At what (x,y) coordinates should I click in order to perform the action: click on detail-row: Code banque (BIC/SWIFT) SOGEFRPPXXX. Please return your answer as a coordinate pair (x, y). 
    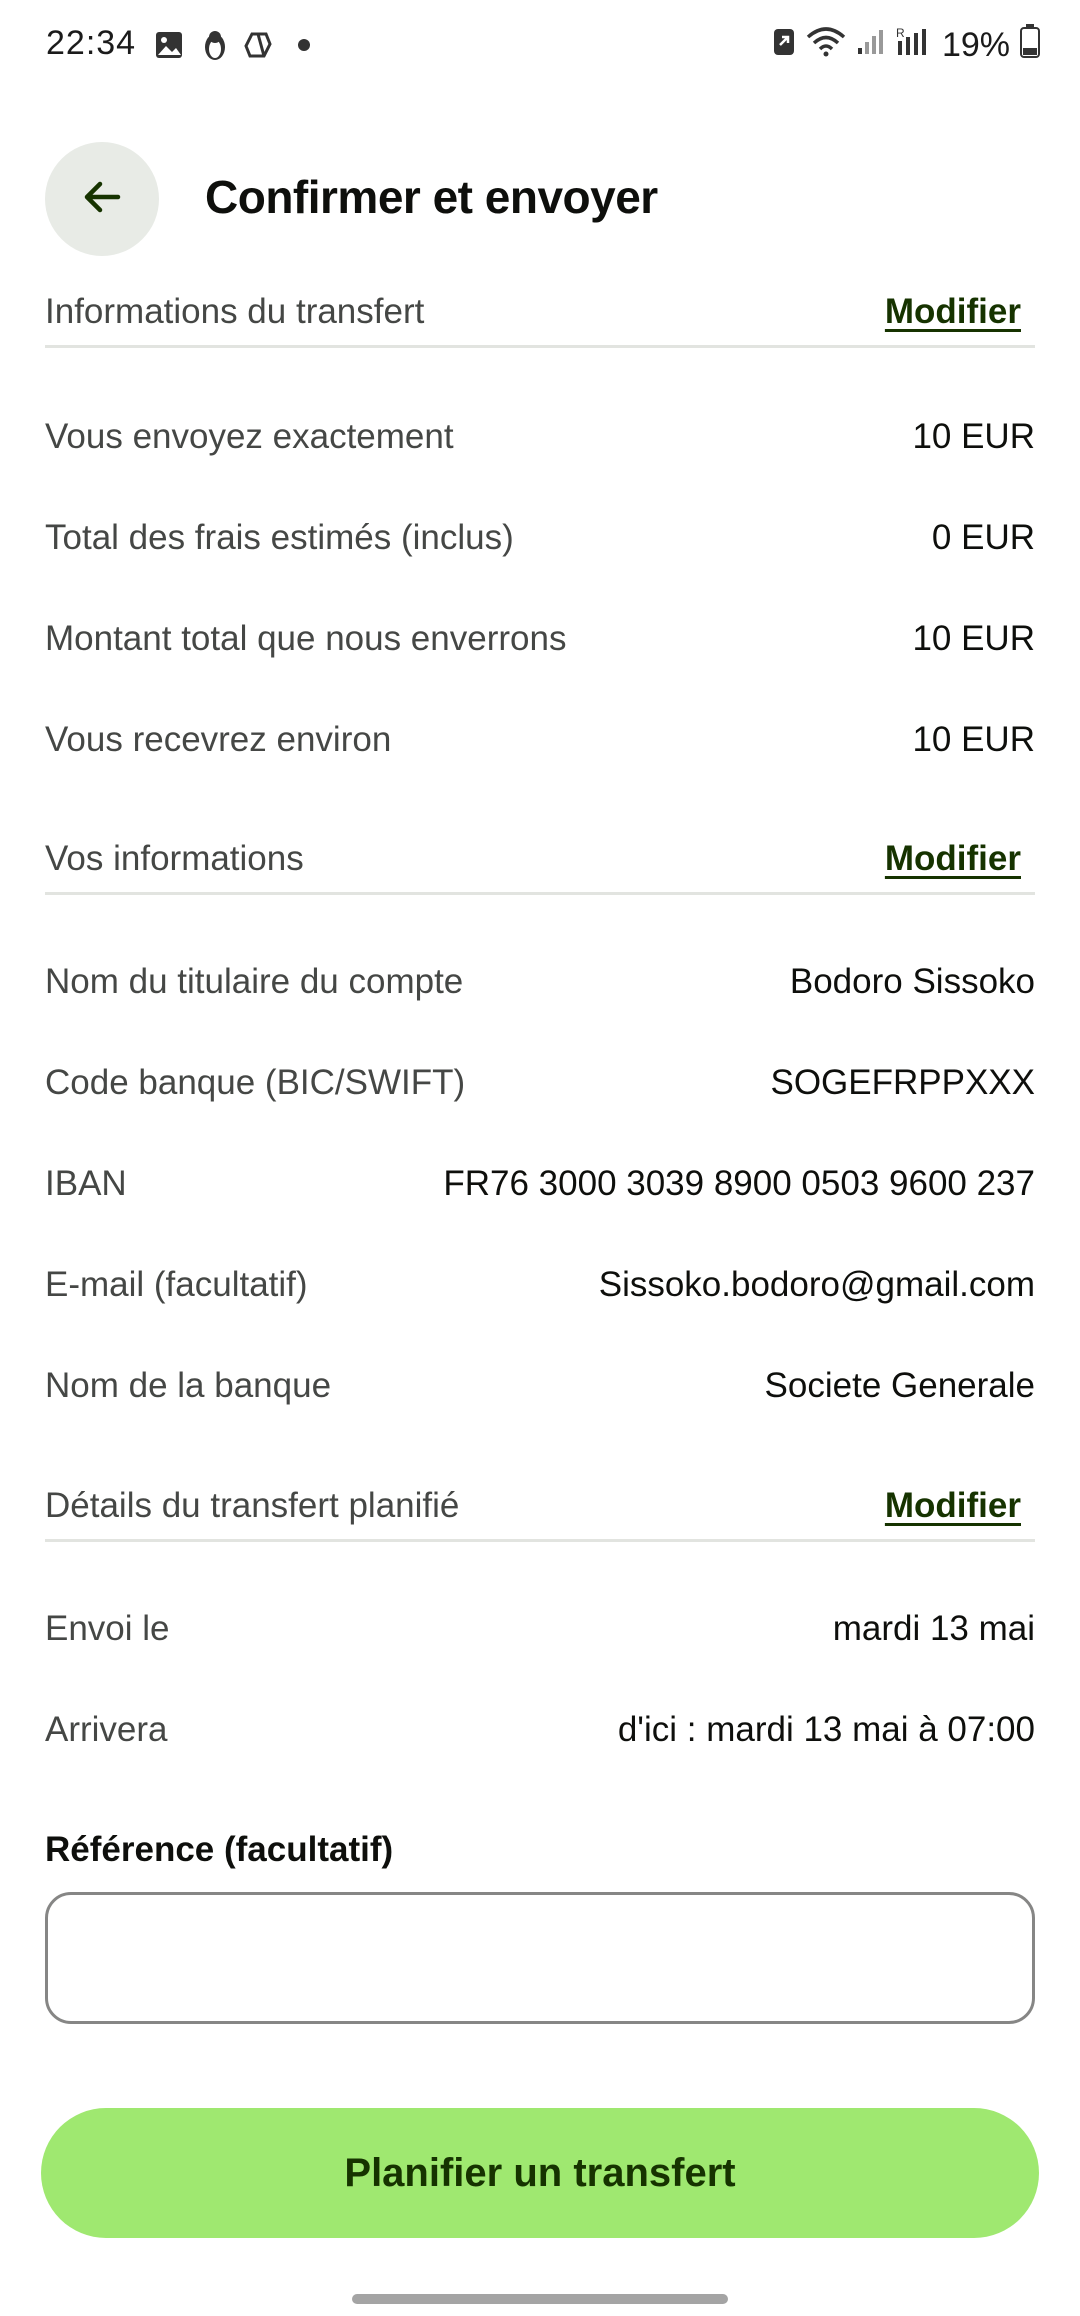
    Looking at the image, I should click on (540, 1083).